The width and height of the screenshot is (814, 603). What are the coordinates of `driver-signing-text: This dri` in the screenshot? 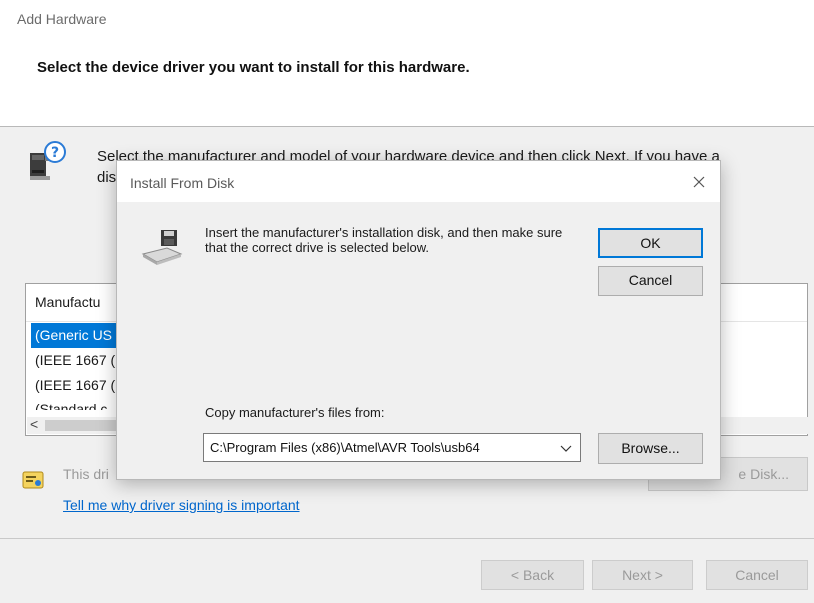 It's located at (86, 474).